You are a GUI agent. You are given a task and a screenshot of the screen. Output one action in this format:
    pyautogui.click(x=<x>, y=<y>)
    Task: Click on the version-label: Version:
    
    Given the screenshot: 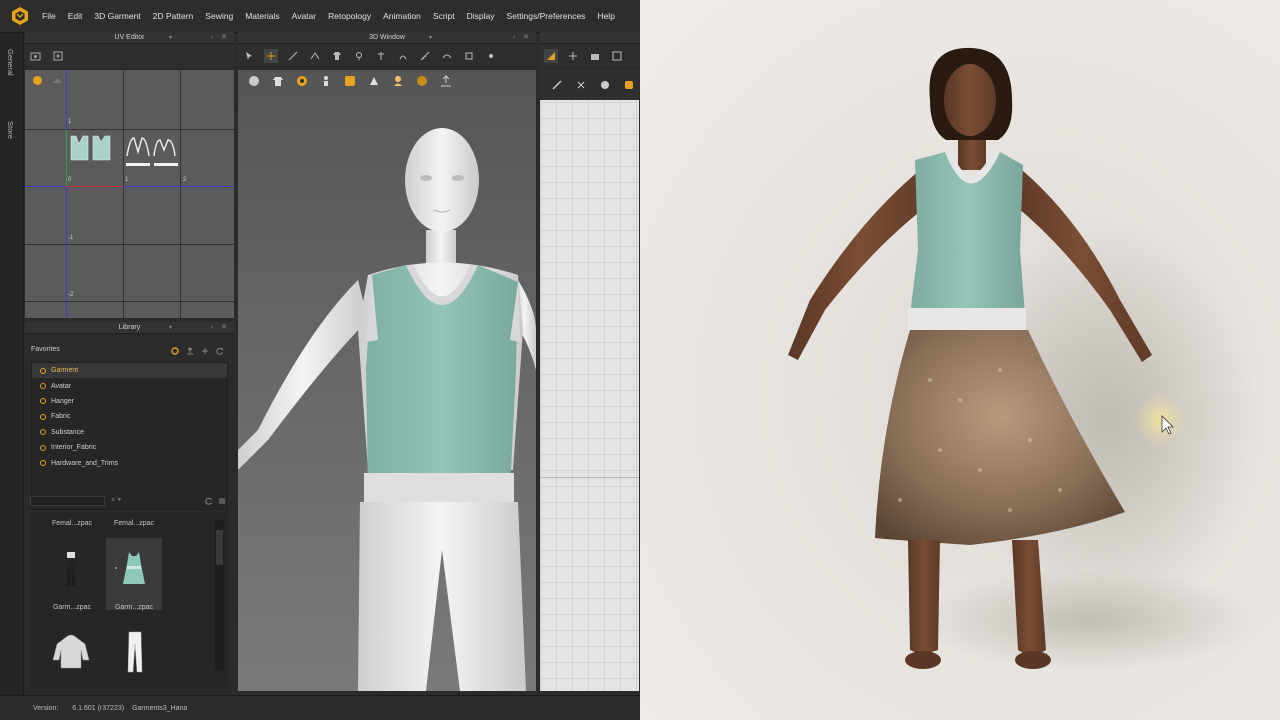 What is the action you would take?
    pyautogui.click(x=46, y=708)
    